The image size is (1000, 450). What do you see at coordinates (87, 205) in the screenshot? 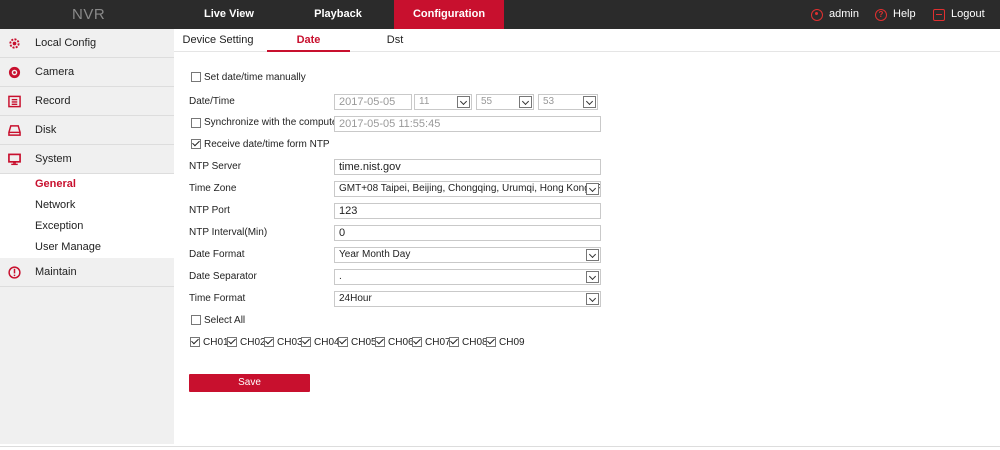
I see `sidebar-subitem-network: Network` at bounding box center [87, 205].